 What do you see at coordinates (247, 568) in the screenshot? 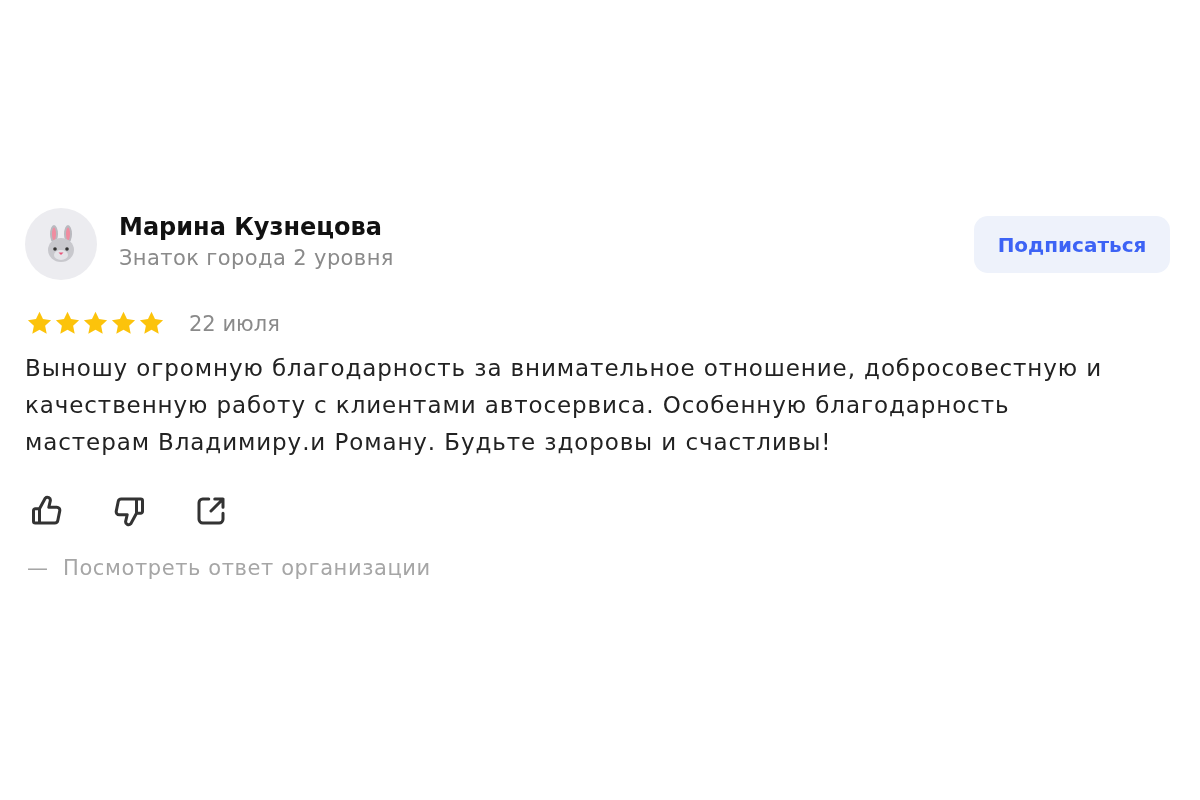
I see `view-reply-link: Посмотреть ответ организации` at bounding box center [247, 568].